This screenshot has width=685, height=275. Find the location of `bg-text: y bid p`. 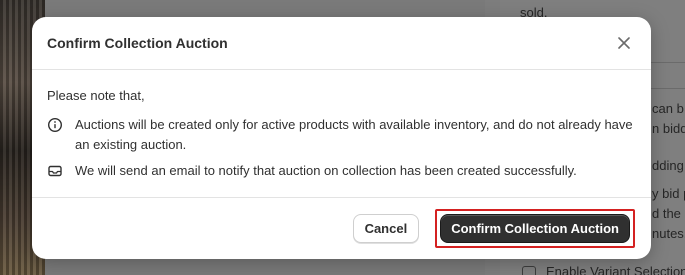

bg-text: y bid p is located at coordinates (668, 193).